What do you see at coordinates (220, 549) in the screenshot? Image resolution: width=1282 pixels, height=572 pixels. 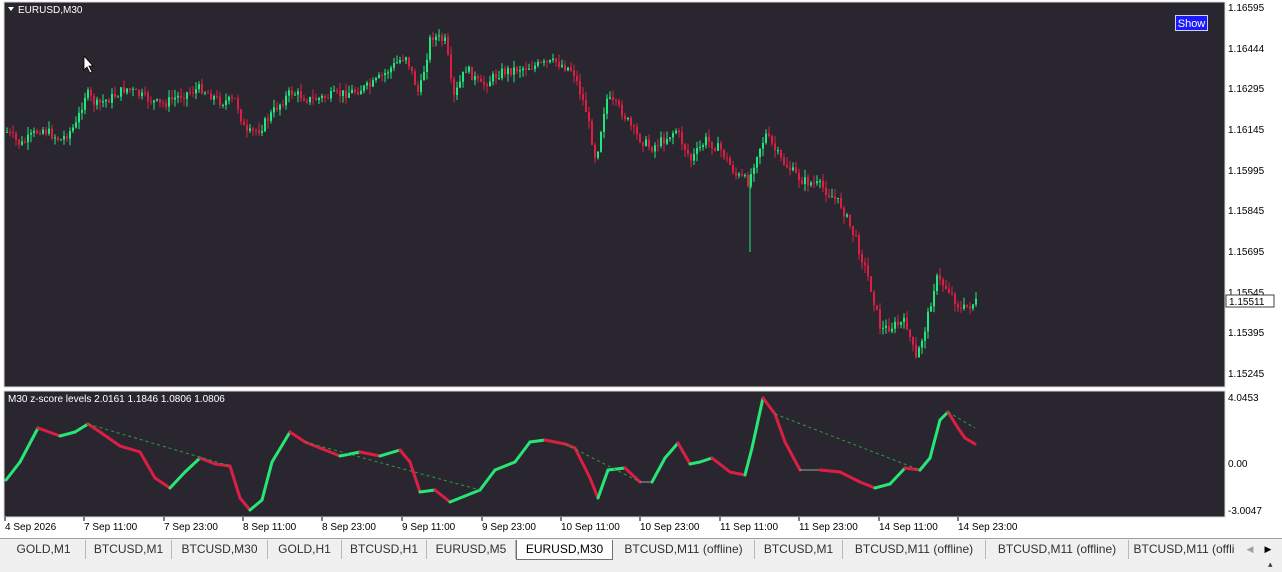 I see `tab-btcusd-m30: BTCUSD,M30` at bounding box center [220, 549].